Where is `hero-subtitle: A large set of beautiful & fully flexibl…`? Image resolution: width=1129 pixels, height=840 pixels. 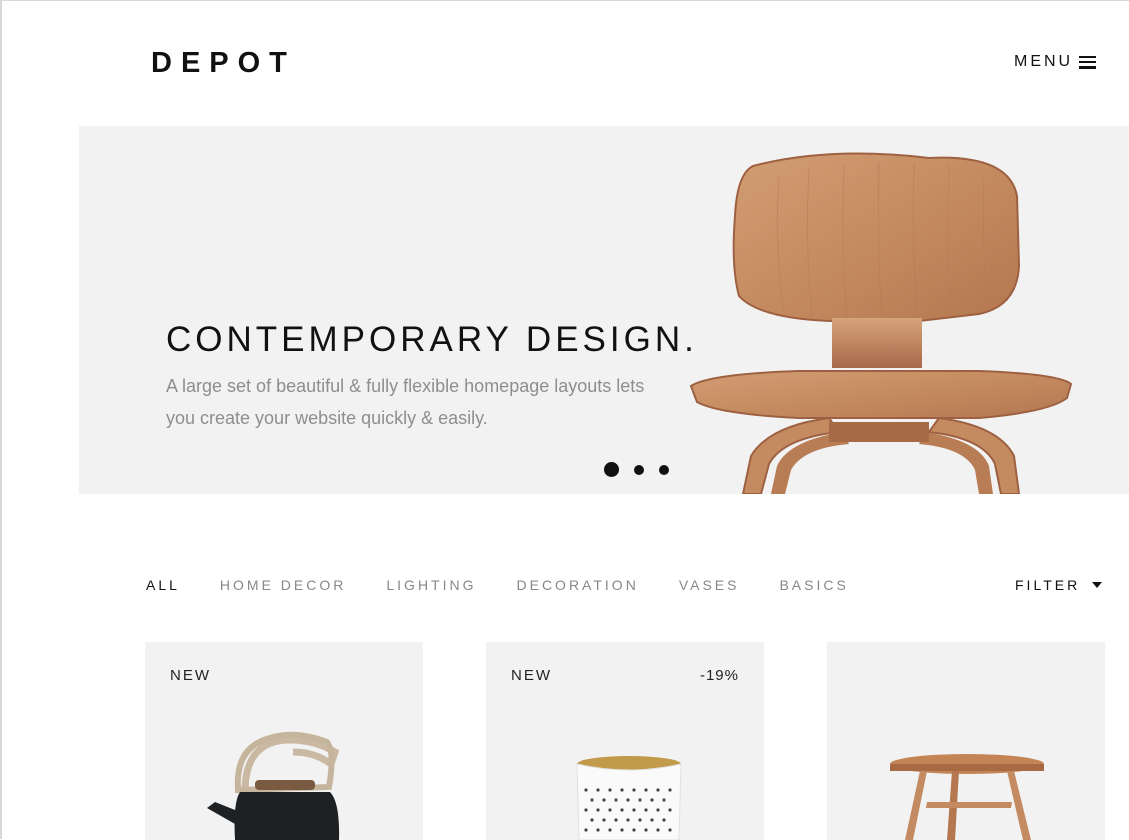
hero-subtitle: A large set of beautiful & fully flexibl… is located at coordinates (405, 402).